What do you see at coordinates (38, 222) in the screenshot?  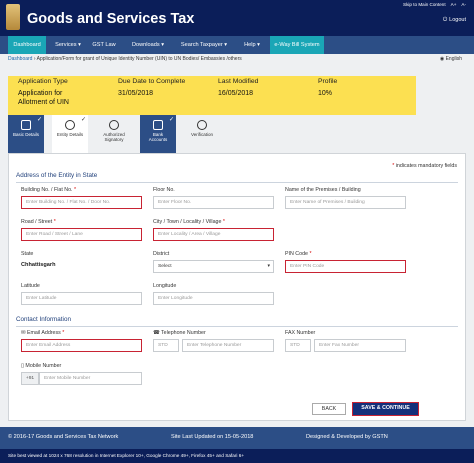 I see `road-label: Road / Street *` at bounding box center [38, 222].